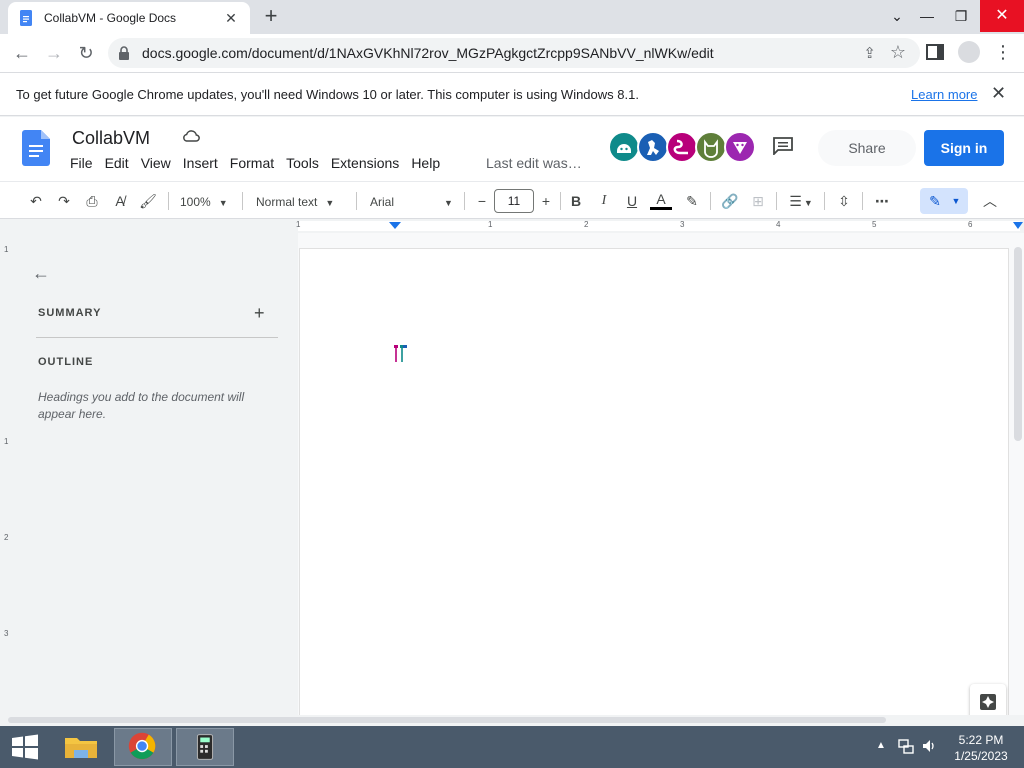 The width and height of the screenshot is (1024, 768). Describe the element at coordinates (416, 201) in the screenshot. I see `font-select: Arial ▼` at that location.